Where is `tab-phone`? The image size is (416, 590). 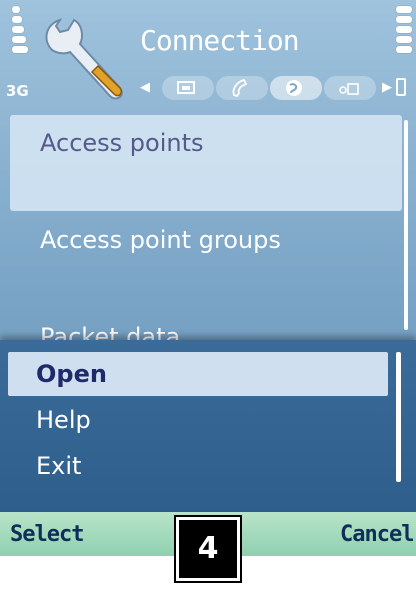
tab-phone is located at coordinates (242, 88).